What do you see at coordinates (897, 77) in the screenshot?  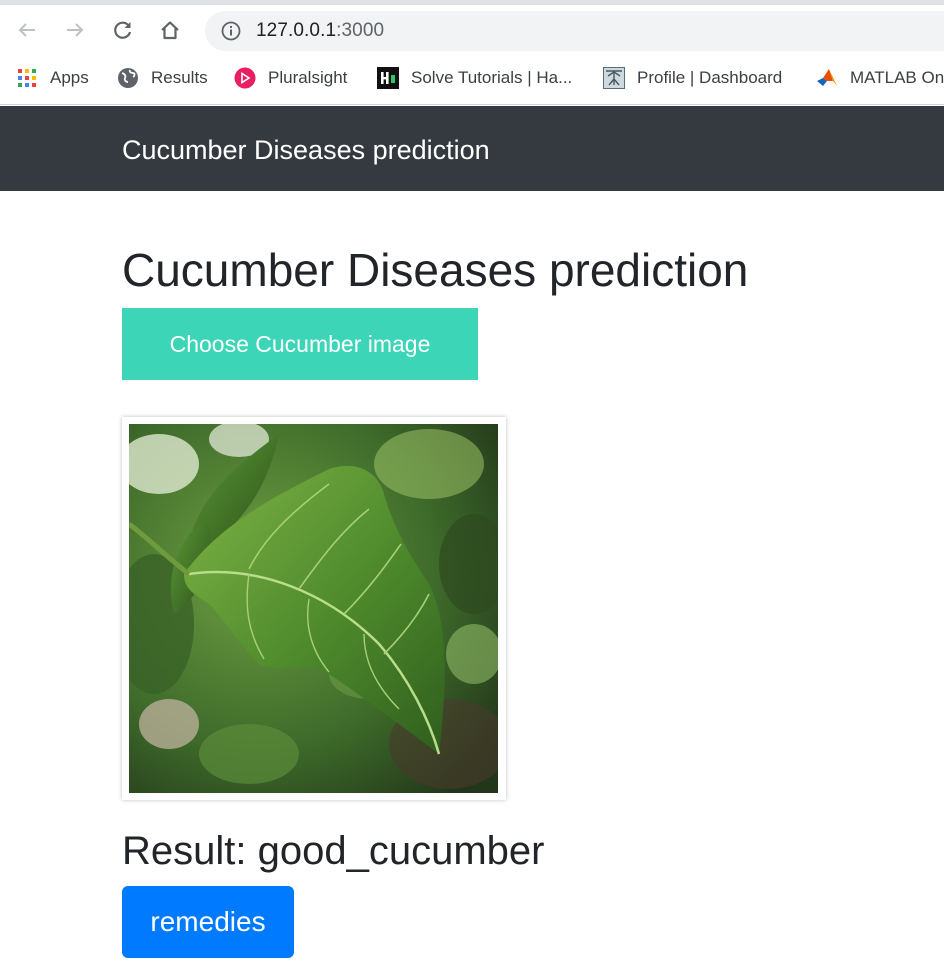 I see `bookmark-label: MATLAB On` at bounding box center [897, 77].